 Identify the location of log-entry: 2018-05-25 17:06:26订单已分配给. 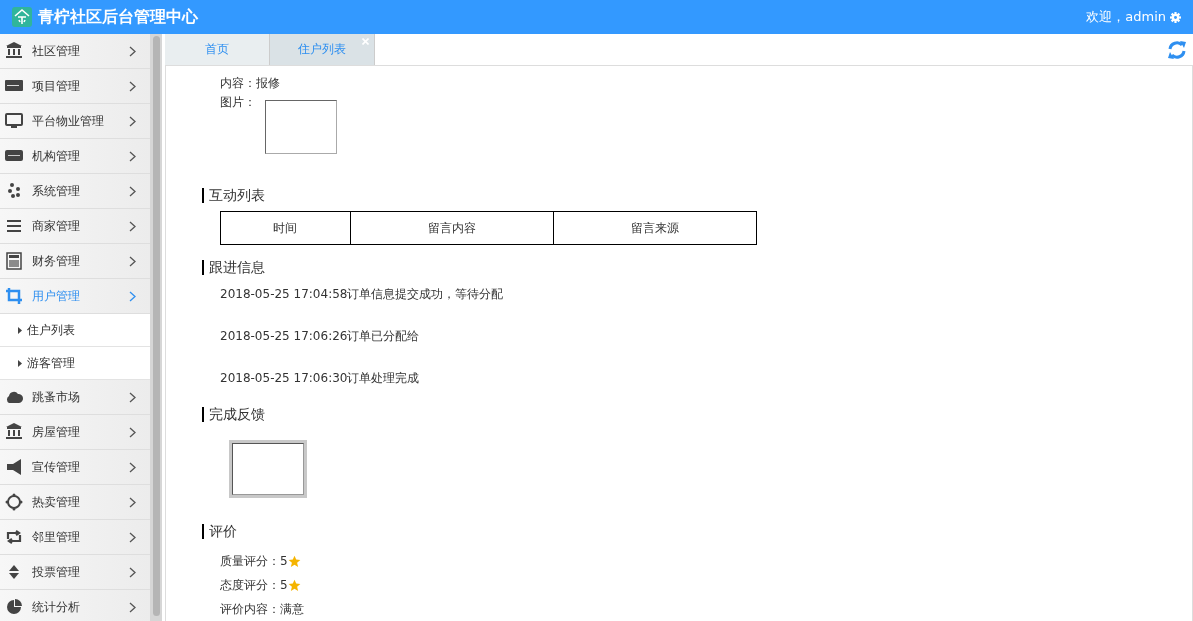
(320, 336).